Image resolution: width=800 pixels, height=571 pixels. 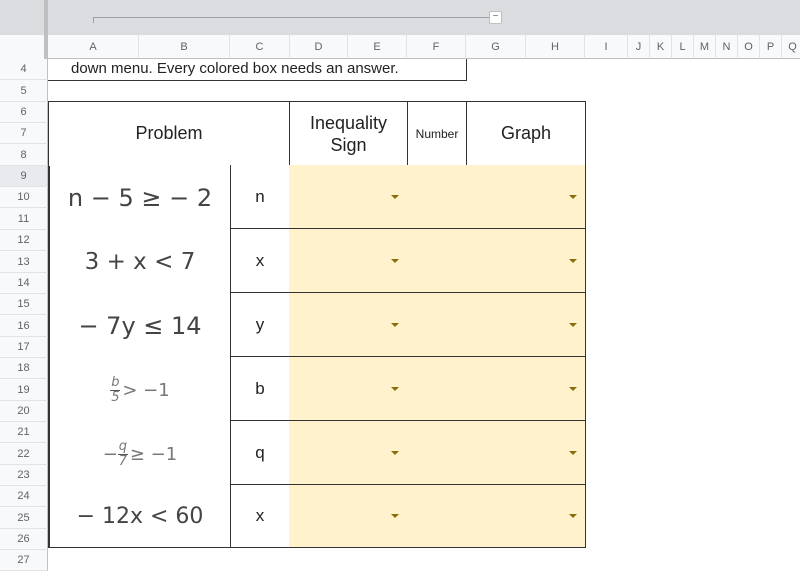 What do you see at coordinates (24, 454) in the screenshot?
I see `row-header-22: 22` at bounding box center [24, 454].